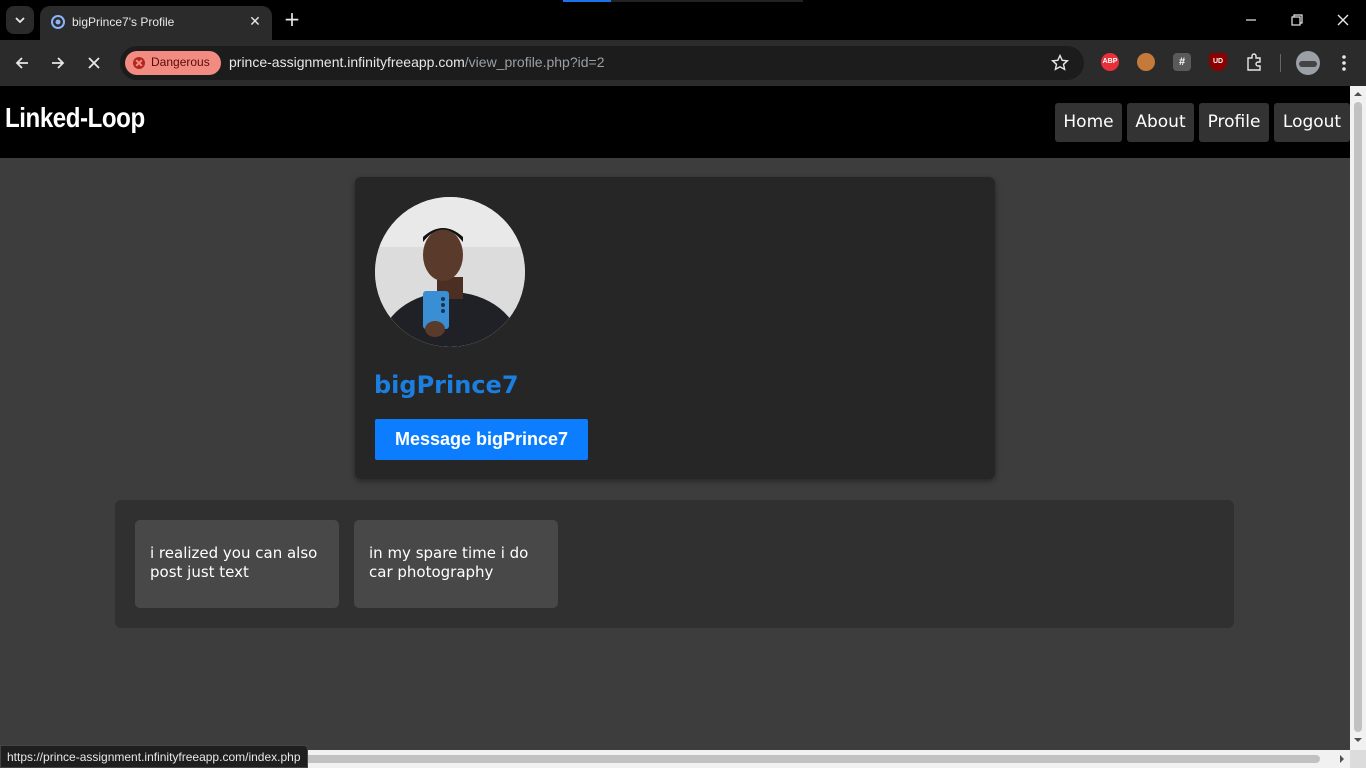 The image size is (1366, 768). I want to click on chevron-down-icon, so click(20, 20).